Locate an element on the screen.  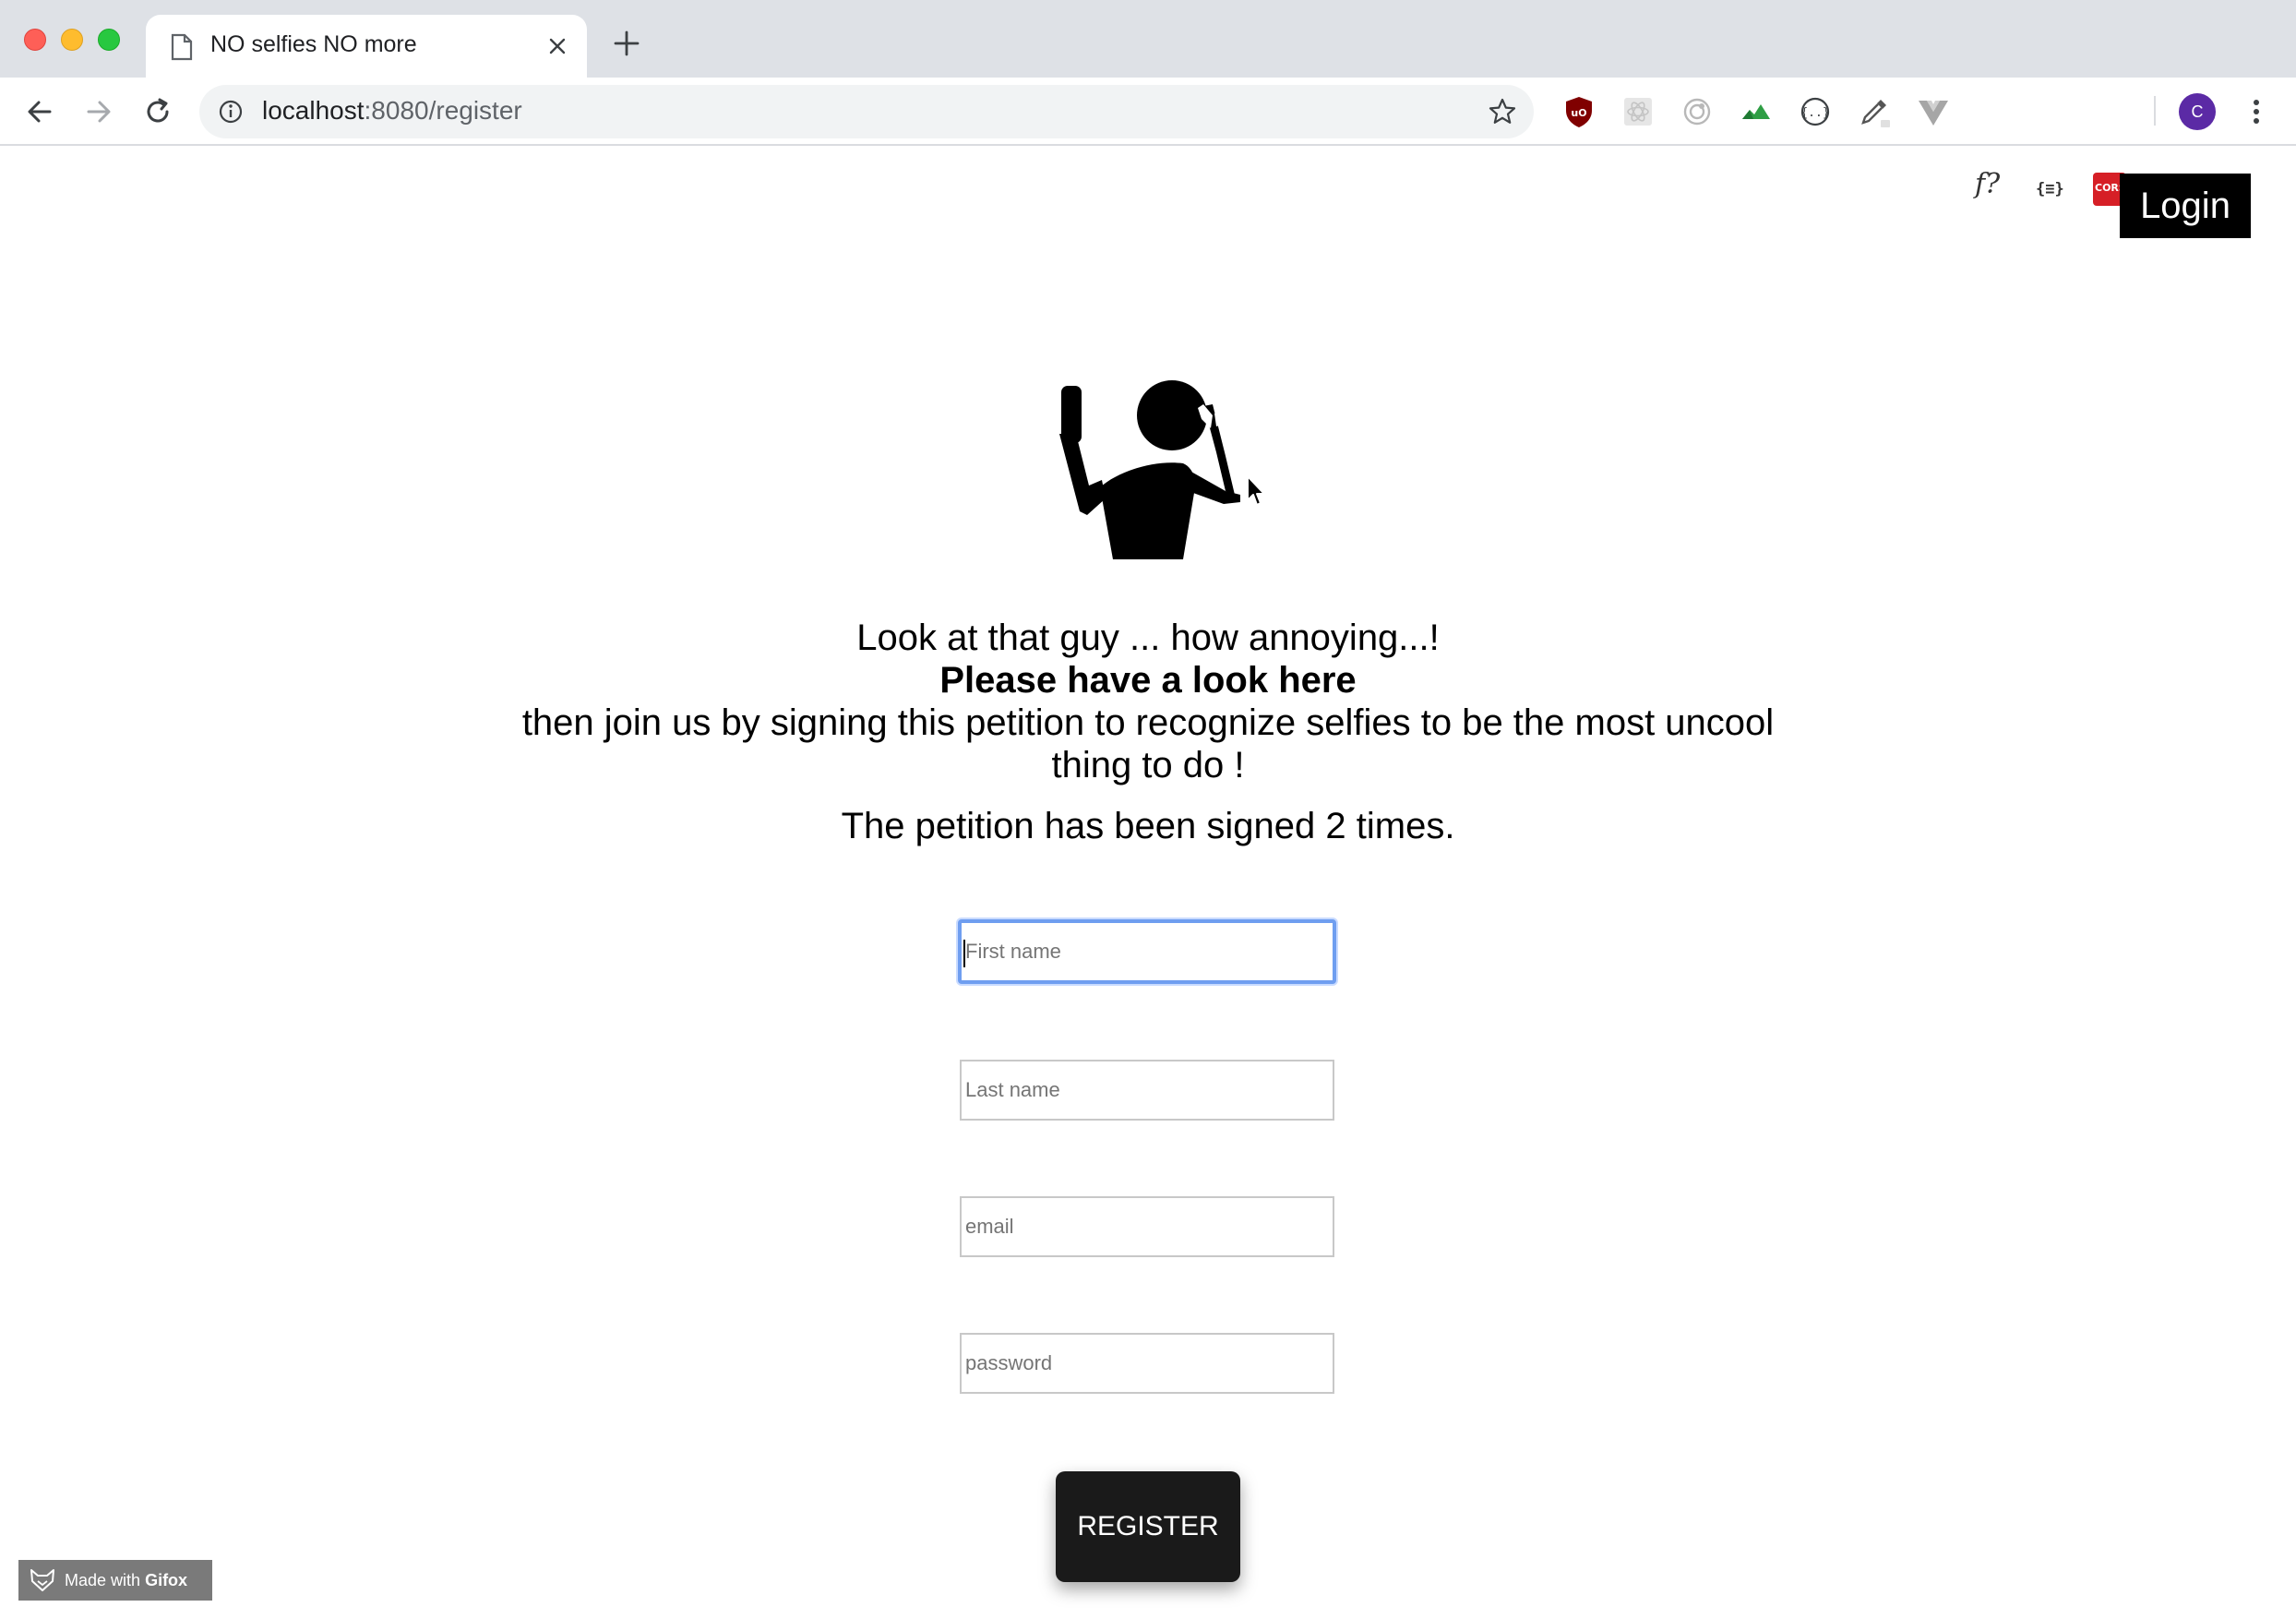
login-button: Login is located at coordinates (2185, 206).